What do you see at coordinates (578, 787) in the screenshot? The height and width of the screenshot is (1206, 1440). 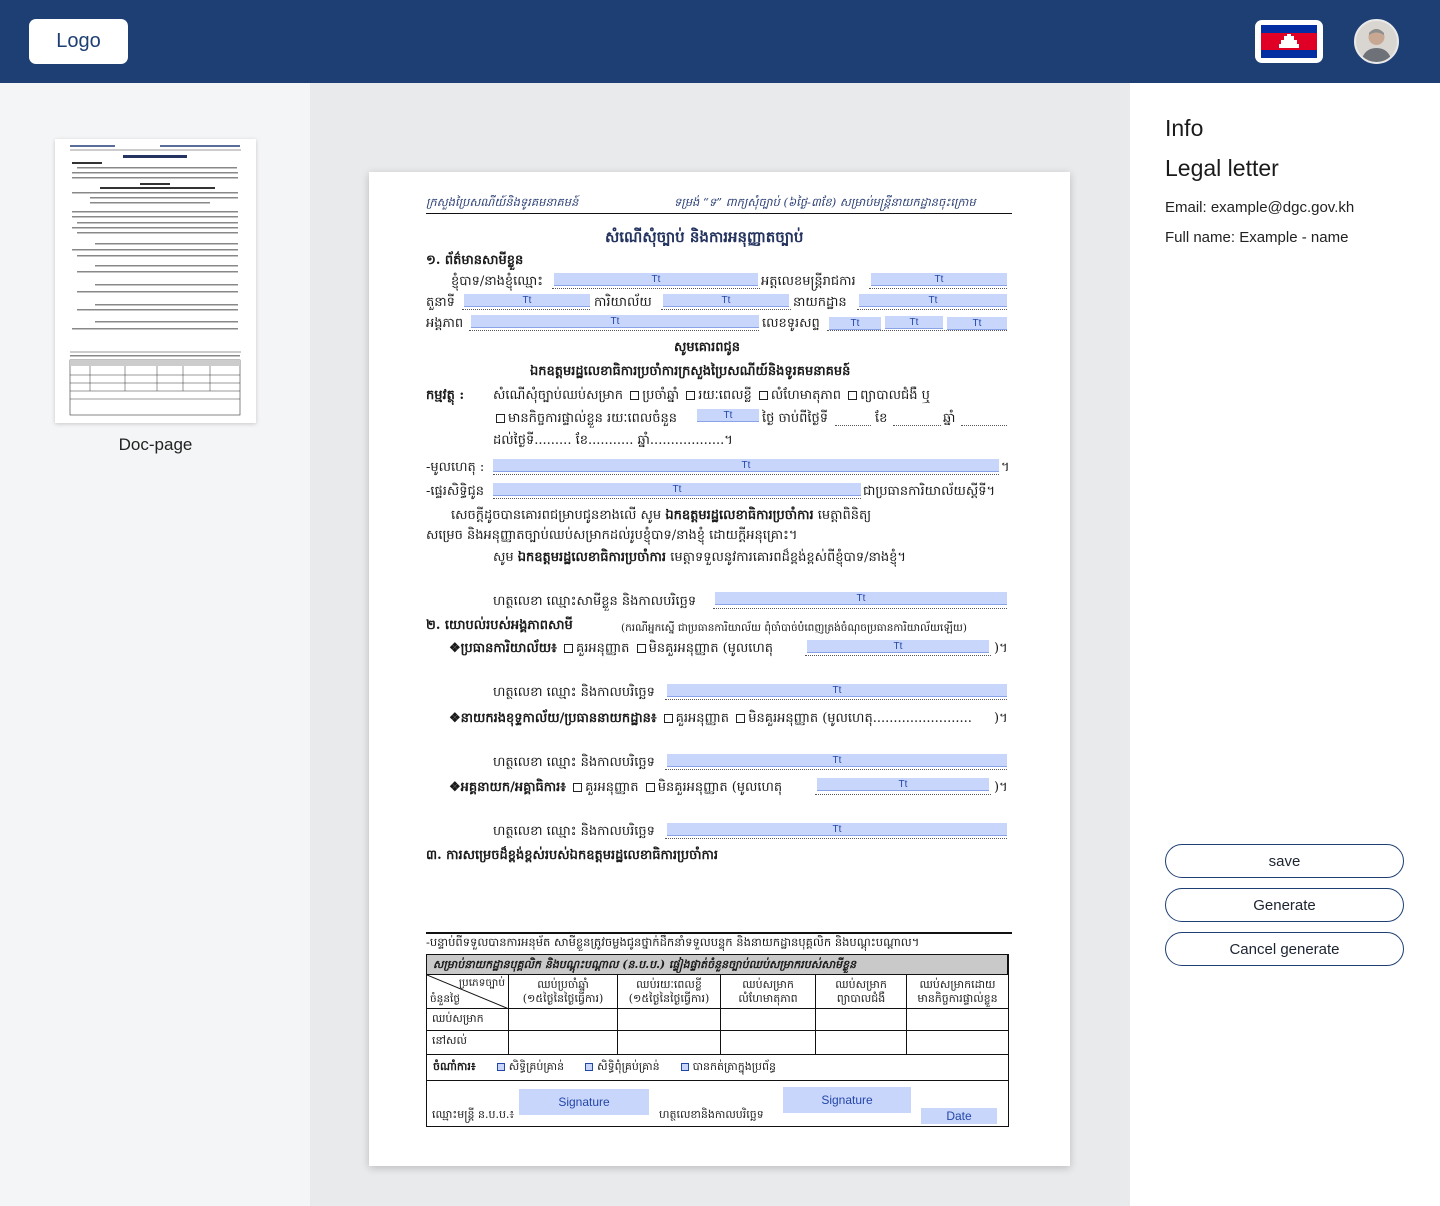 I see `gen-head-approve-checkbox` at bounding box center [578, 787].